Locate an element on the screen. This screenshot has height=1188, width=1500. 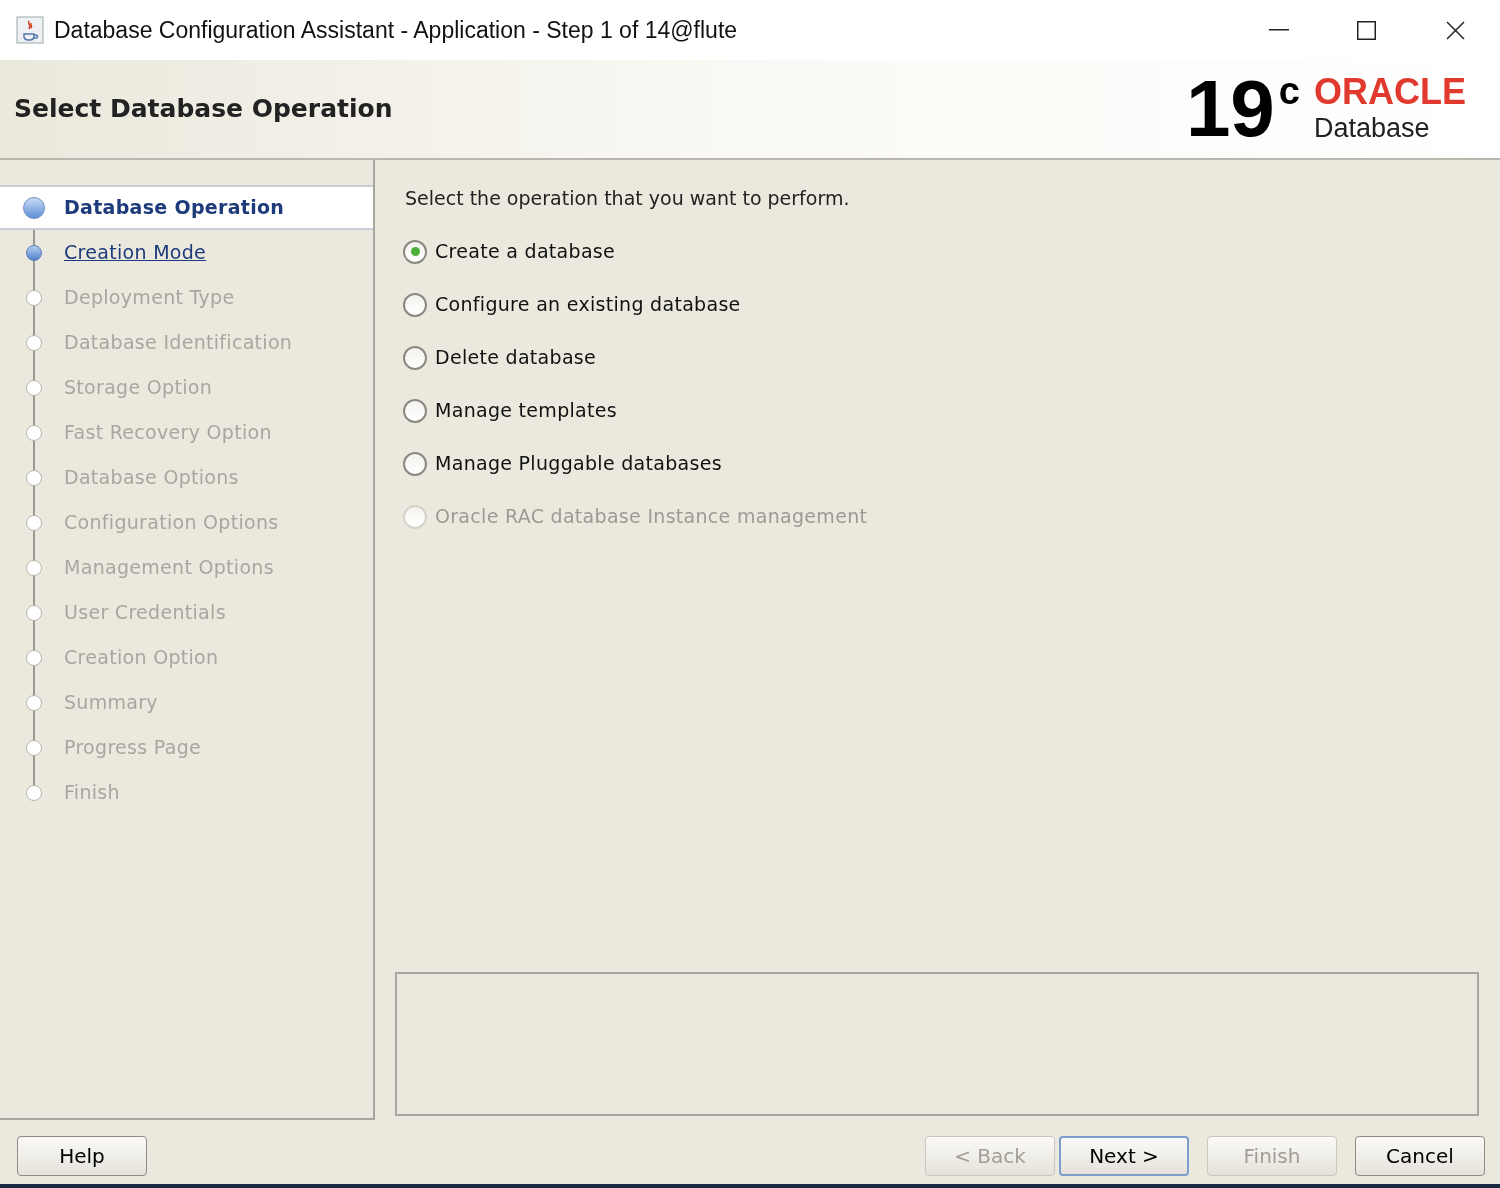
step-item: Database Options is located at coordinates (186, 477).